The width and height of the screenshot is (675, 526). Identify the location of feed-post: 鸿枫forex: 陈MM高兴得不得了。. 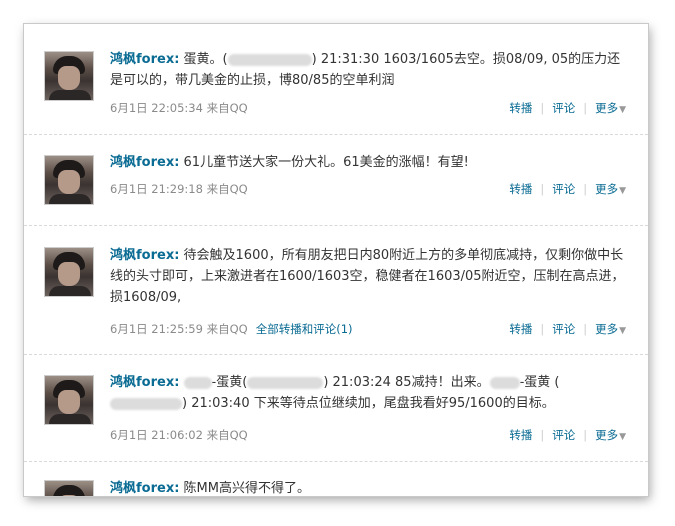
(336, 479).